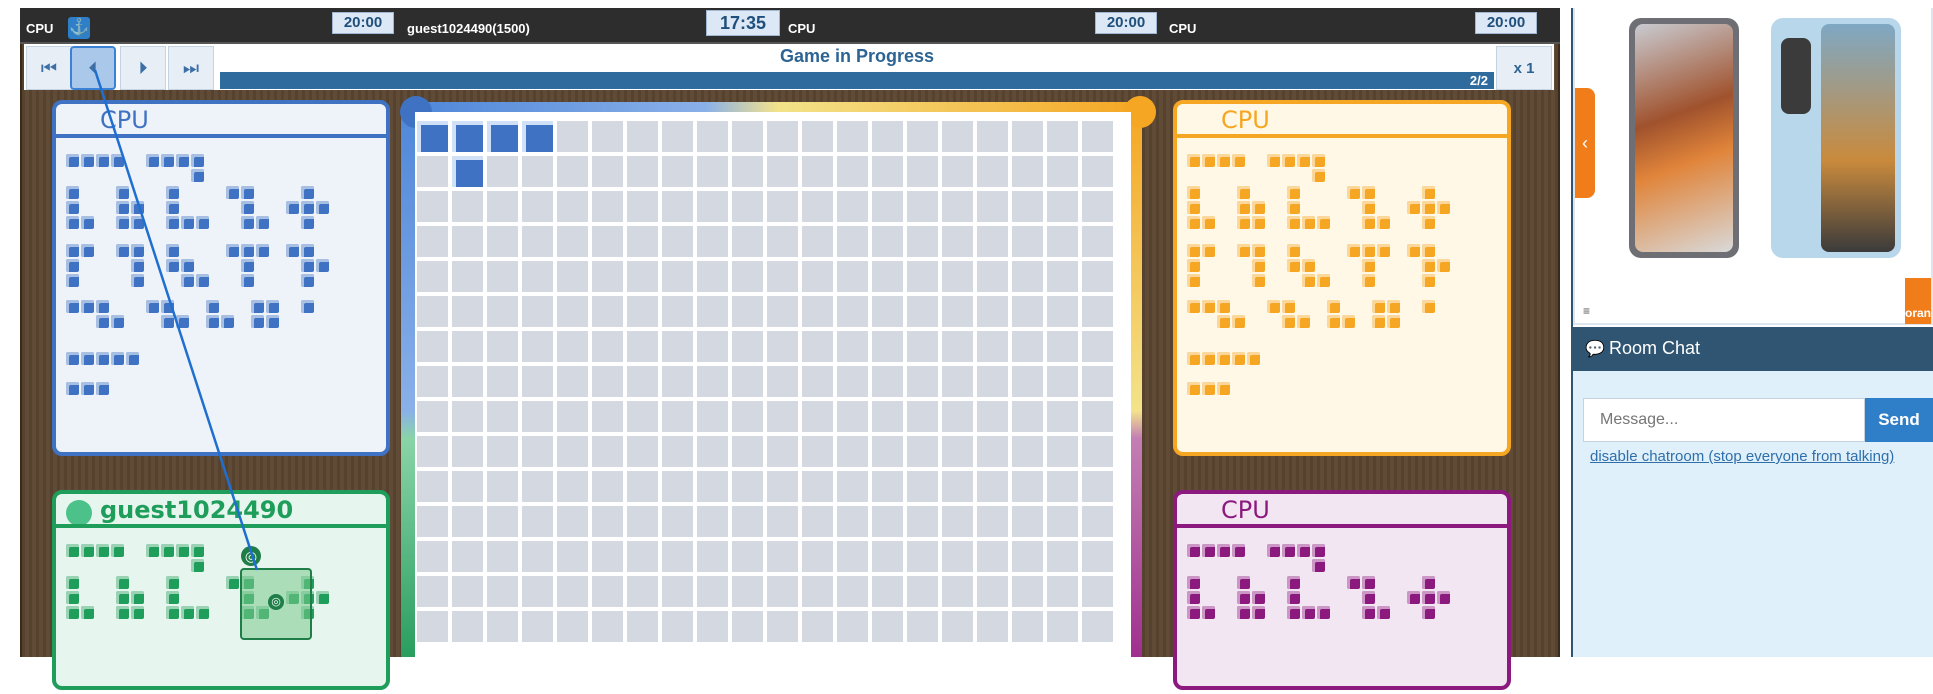 This screenshot has width=1933, height=694. I want to click on drag-handle-icon: ◎, so click(276, 602).